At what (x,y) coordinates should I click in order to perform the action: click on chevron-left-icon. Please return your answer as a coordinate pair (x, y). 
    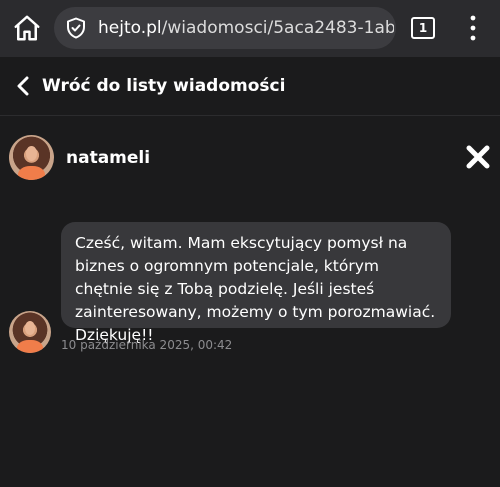
    Looking at the image, I should click on (23, 86).